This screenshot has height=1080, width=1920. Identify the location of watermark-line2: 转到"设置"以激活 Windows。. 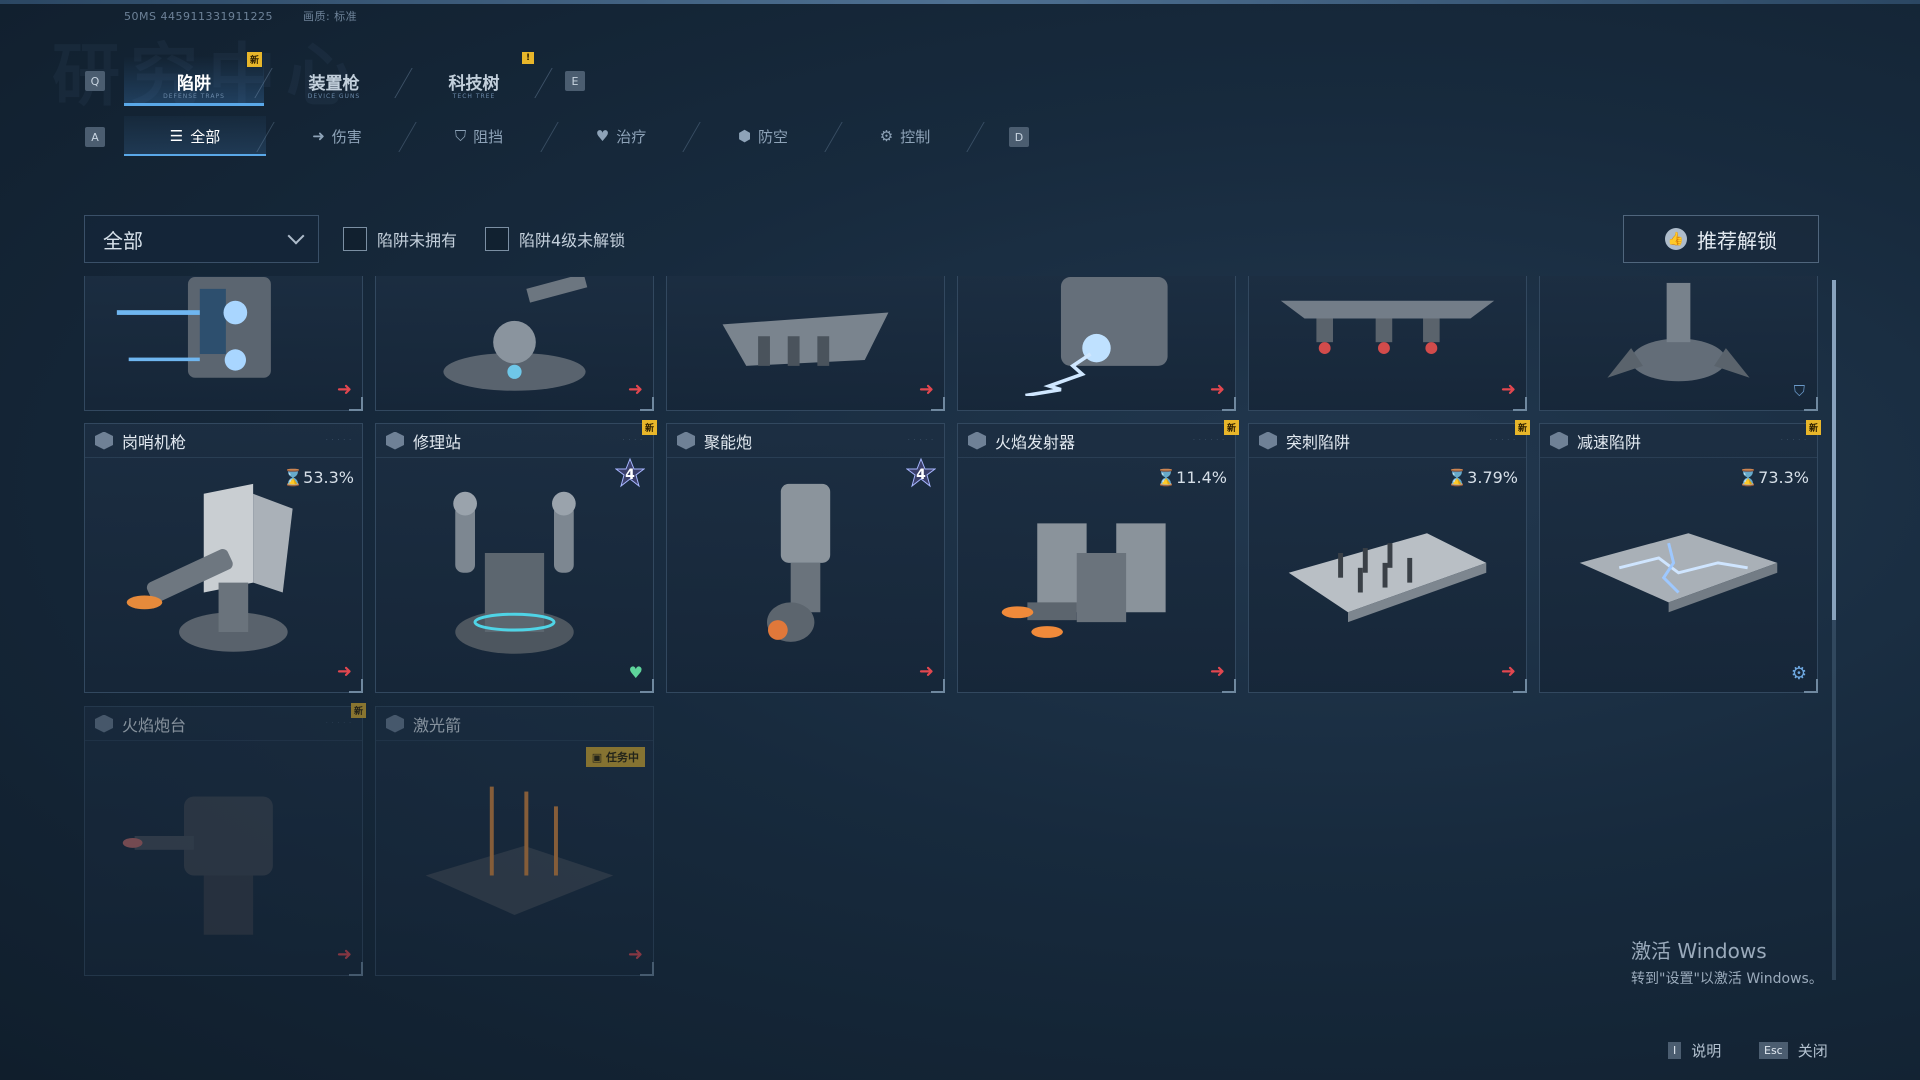
(1727, 979).